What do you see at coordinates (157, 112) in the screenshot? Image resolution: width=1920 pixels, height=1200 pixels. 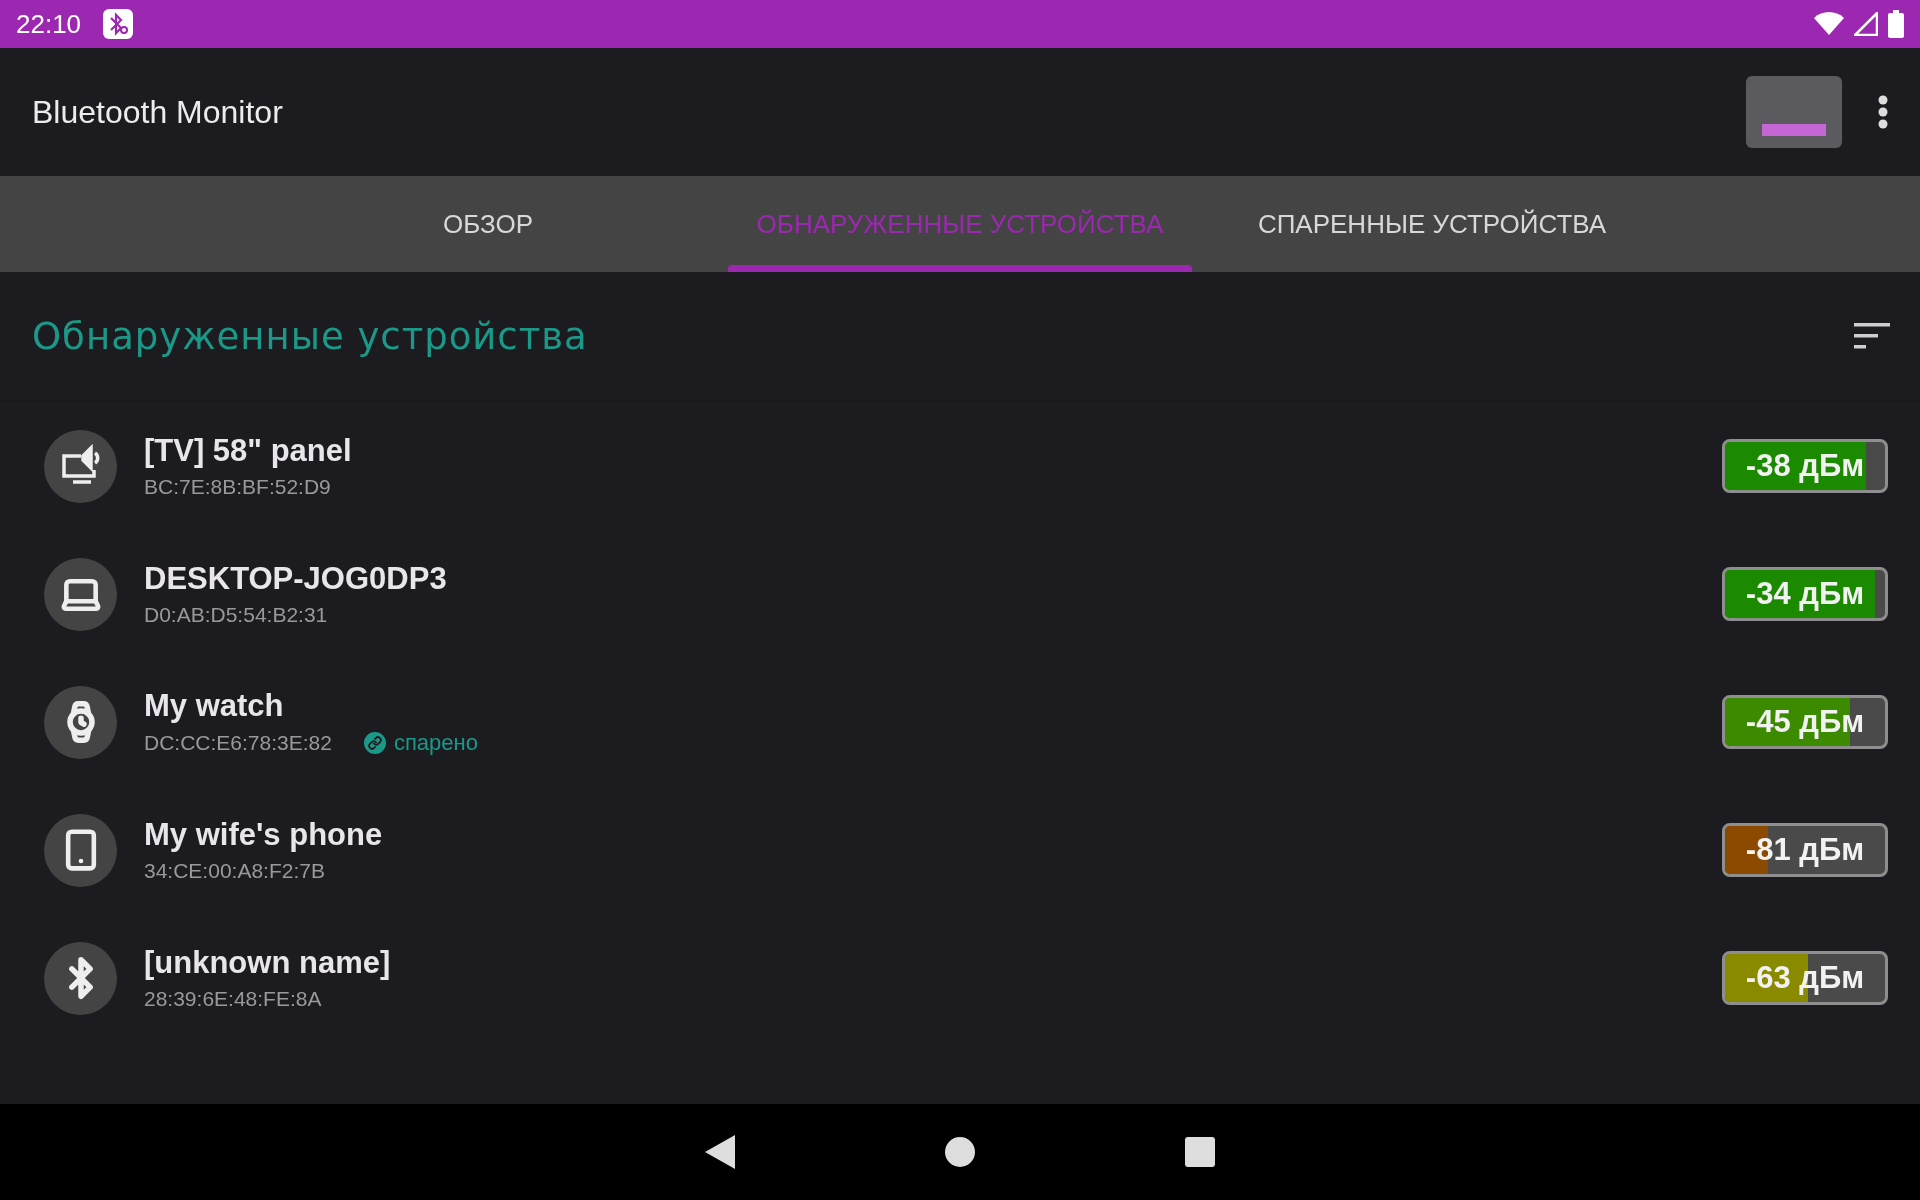 I see `app-title: Bluetooth Monitor` at bounding box center [157, 112].